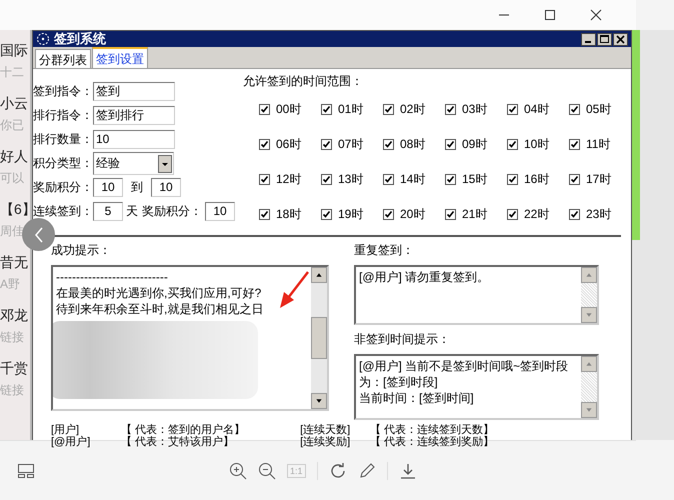 The image size is (674, 500). What do you see at coordinates (108, 211) in the screenshot?
I see `input-field: 5` at bounding box center [108, 211].